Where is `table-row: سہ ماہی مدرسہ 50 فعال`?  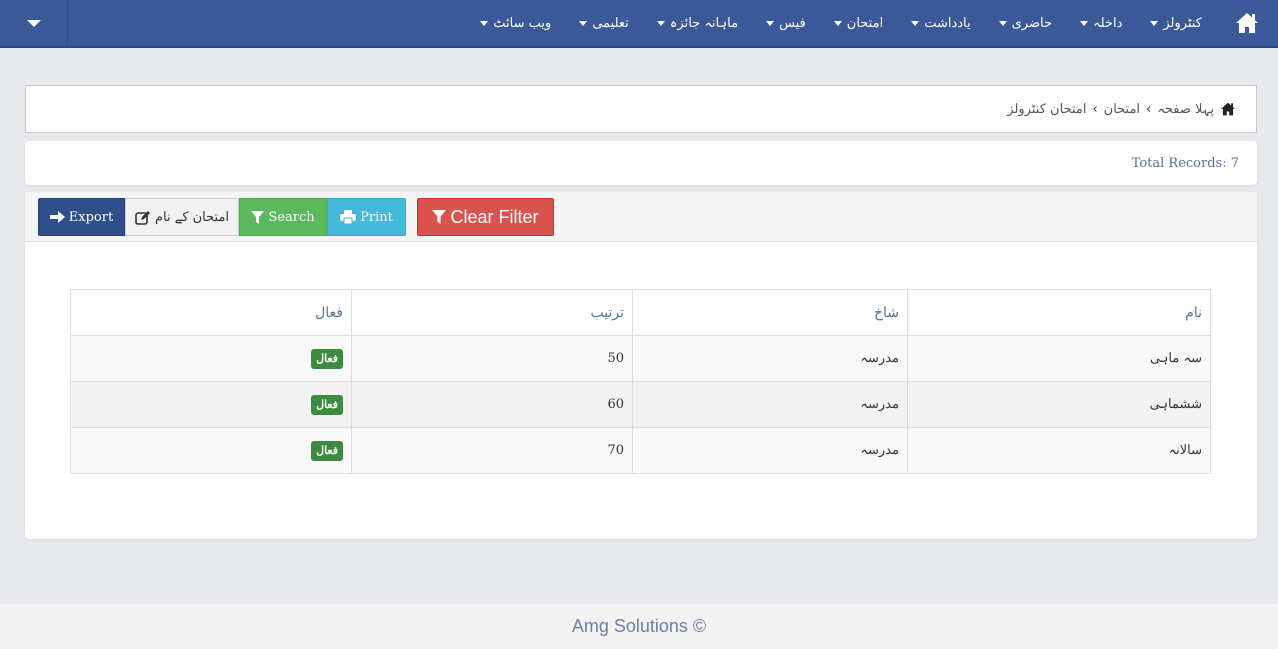 table-row: سہ ماہی مدرسہ 50 فعال is located at coordinates (640, 358).